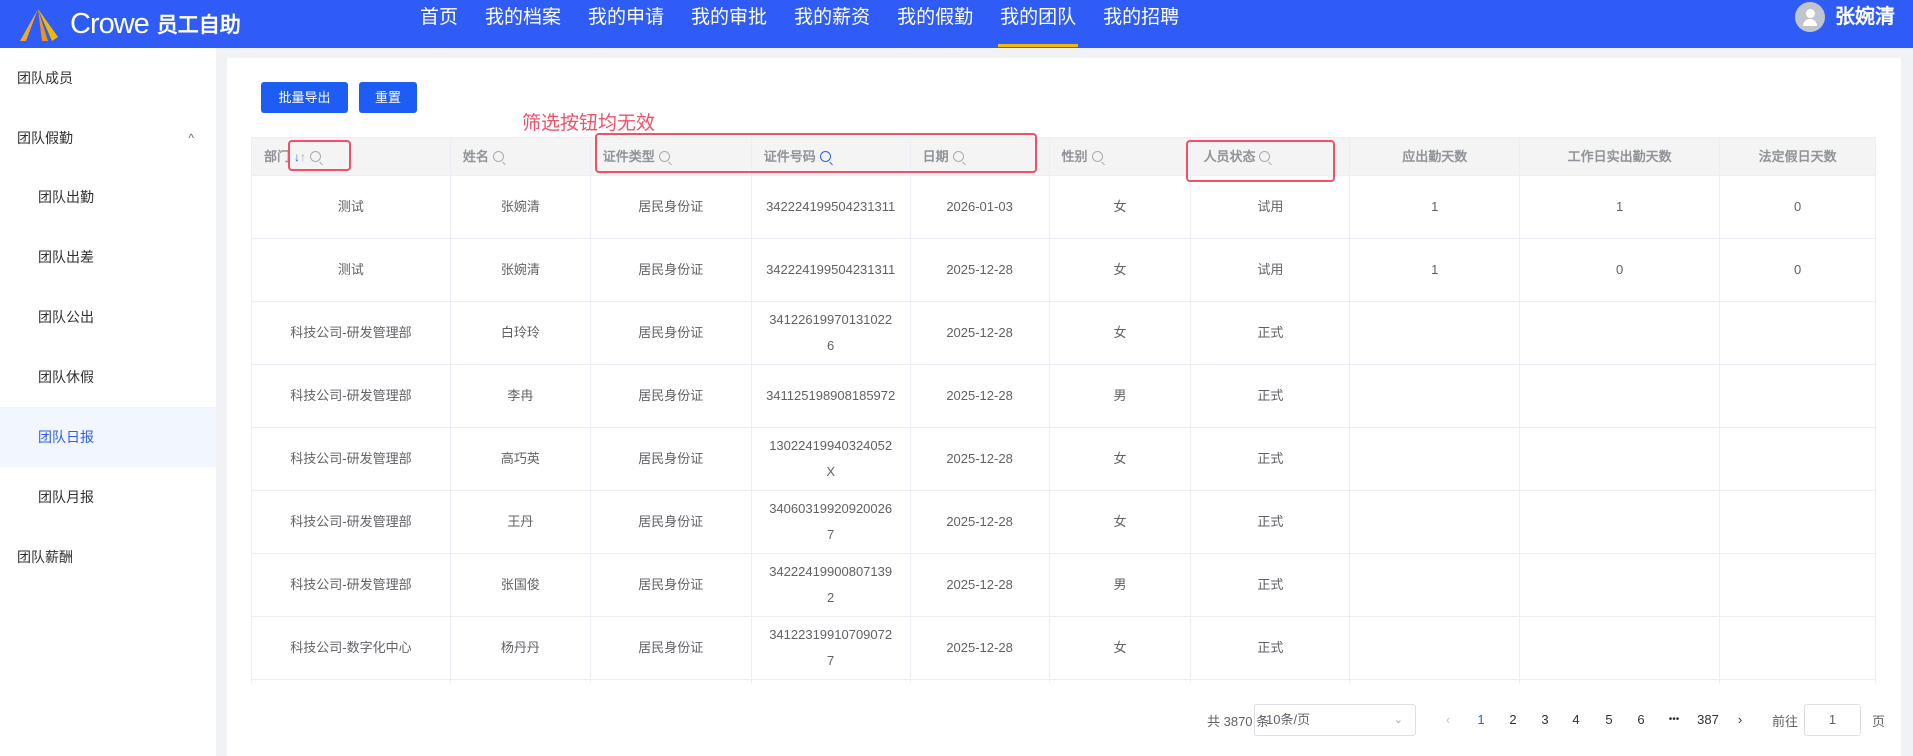 The height and width of the screenshot is (756, 1913). I want to click on page-6: 6, so click(1641, 720).